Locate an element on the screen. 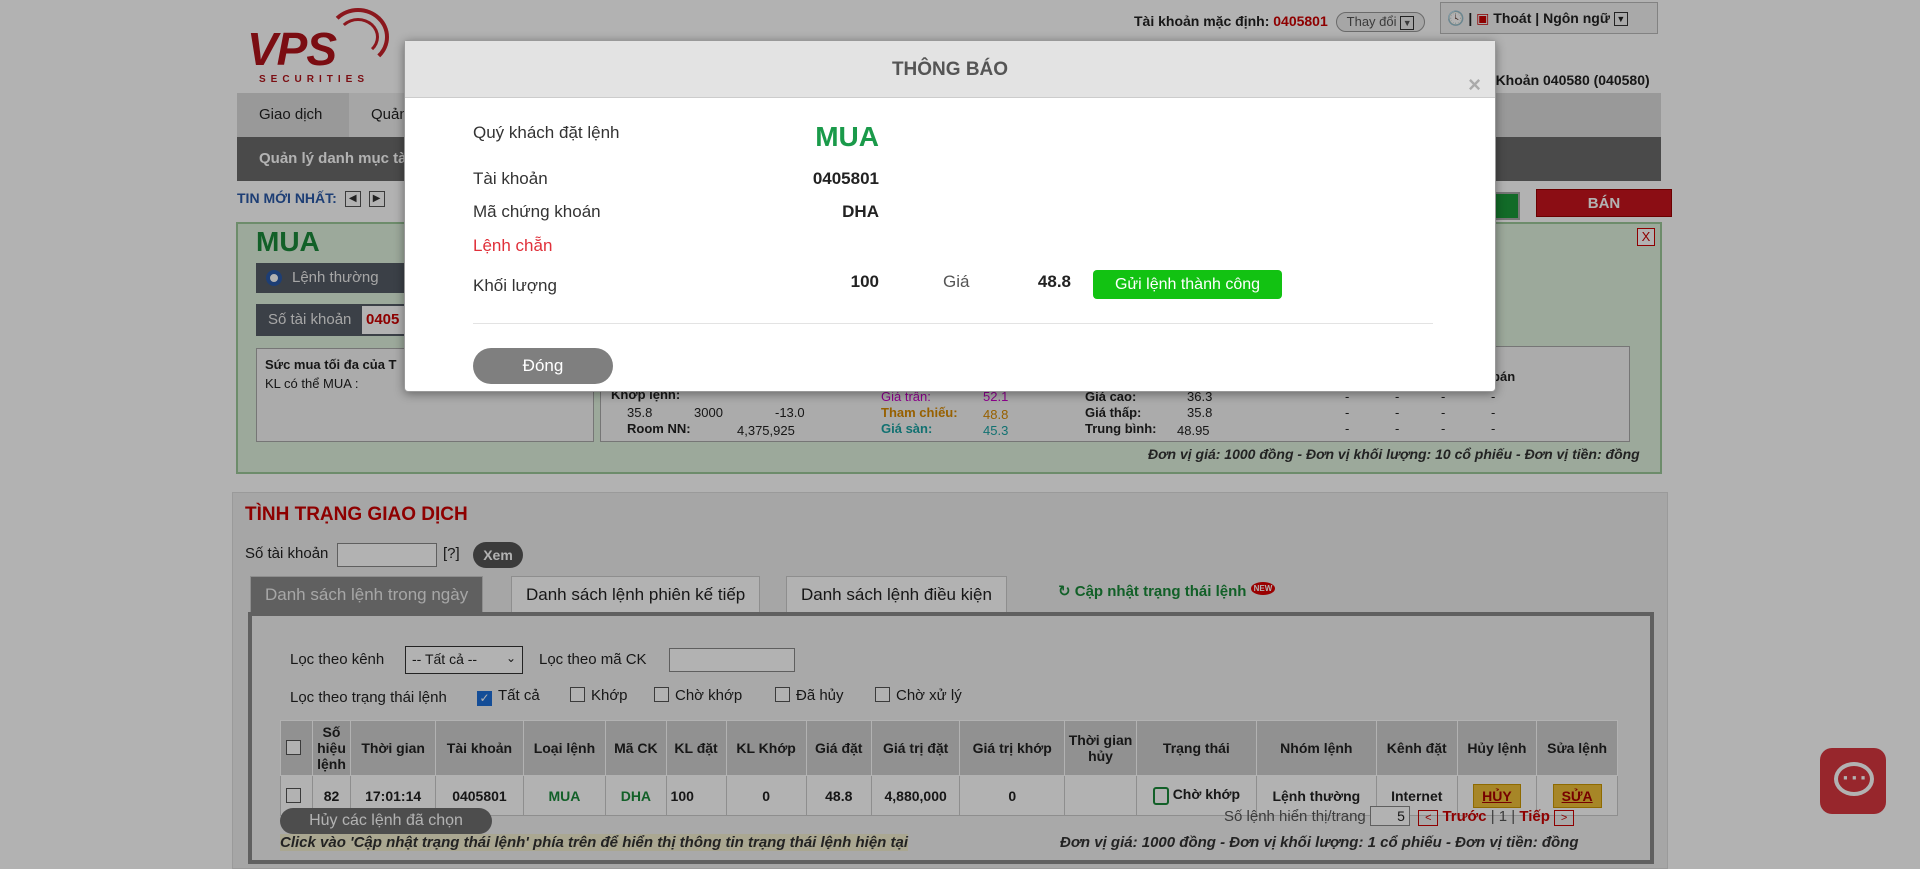 The width and height of the screenshot is (1920, 869). order-label: Quý khách đặt lệnh is located at coordinates (546, 132).